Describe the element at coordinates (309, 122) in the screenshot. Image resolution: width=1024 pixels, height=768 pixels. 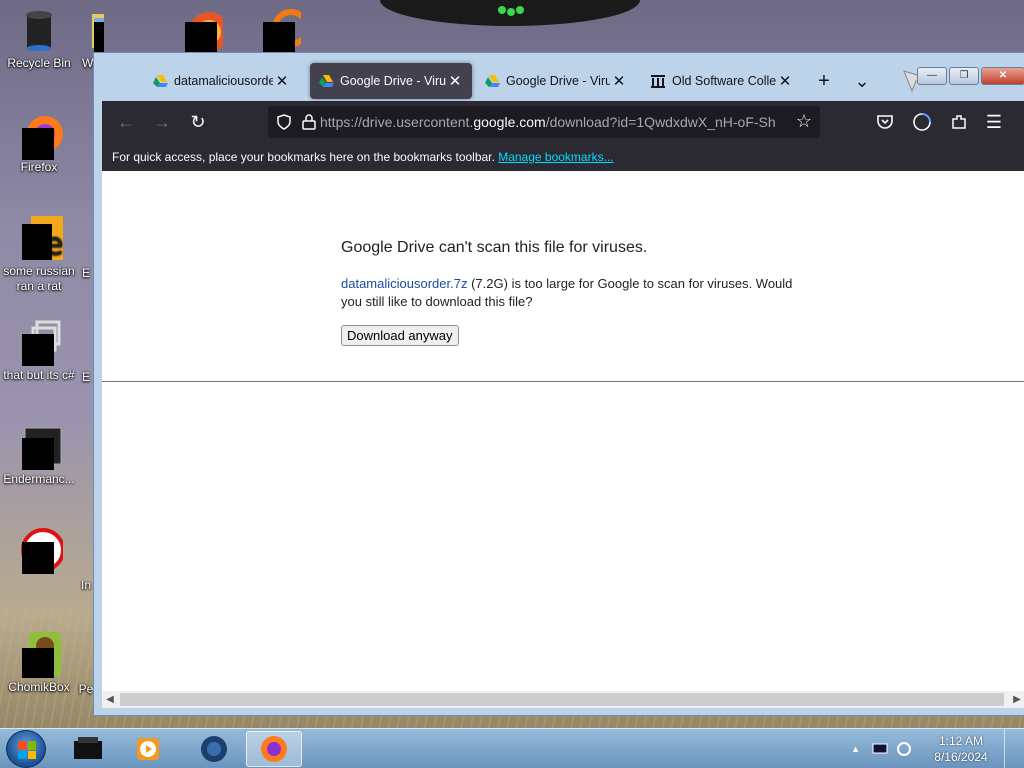
I see `lock-icon` at that location.